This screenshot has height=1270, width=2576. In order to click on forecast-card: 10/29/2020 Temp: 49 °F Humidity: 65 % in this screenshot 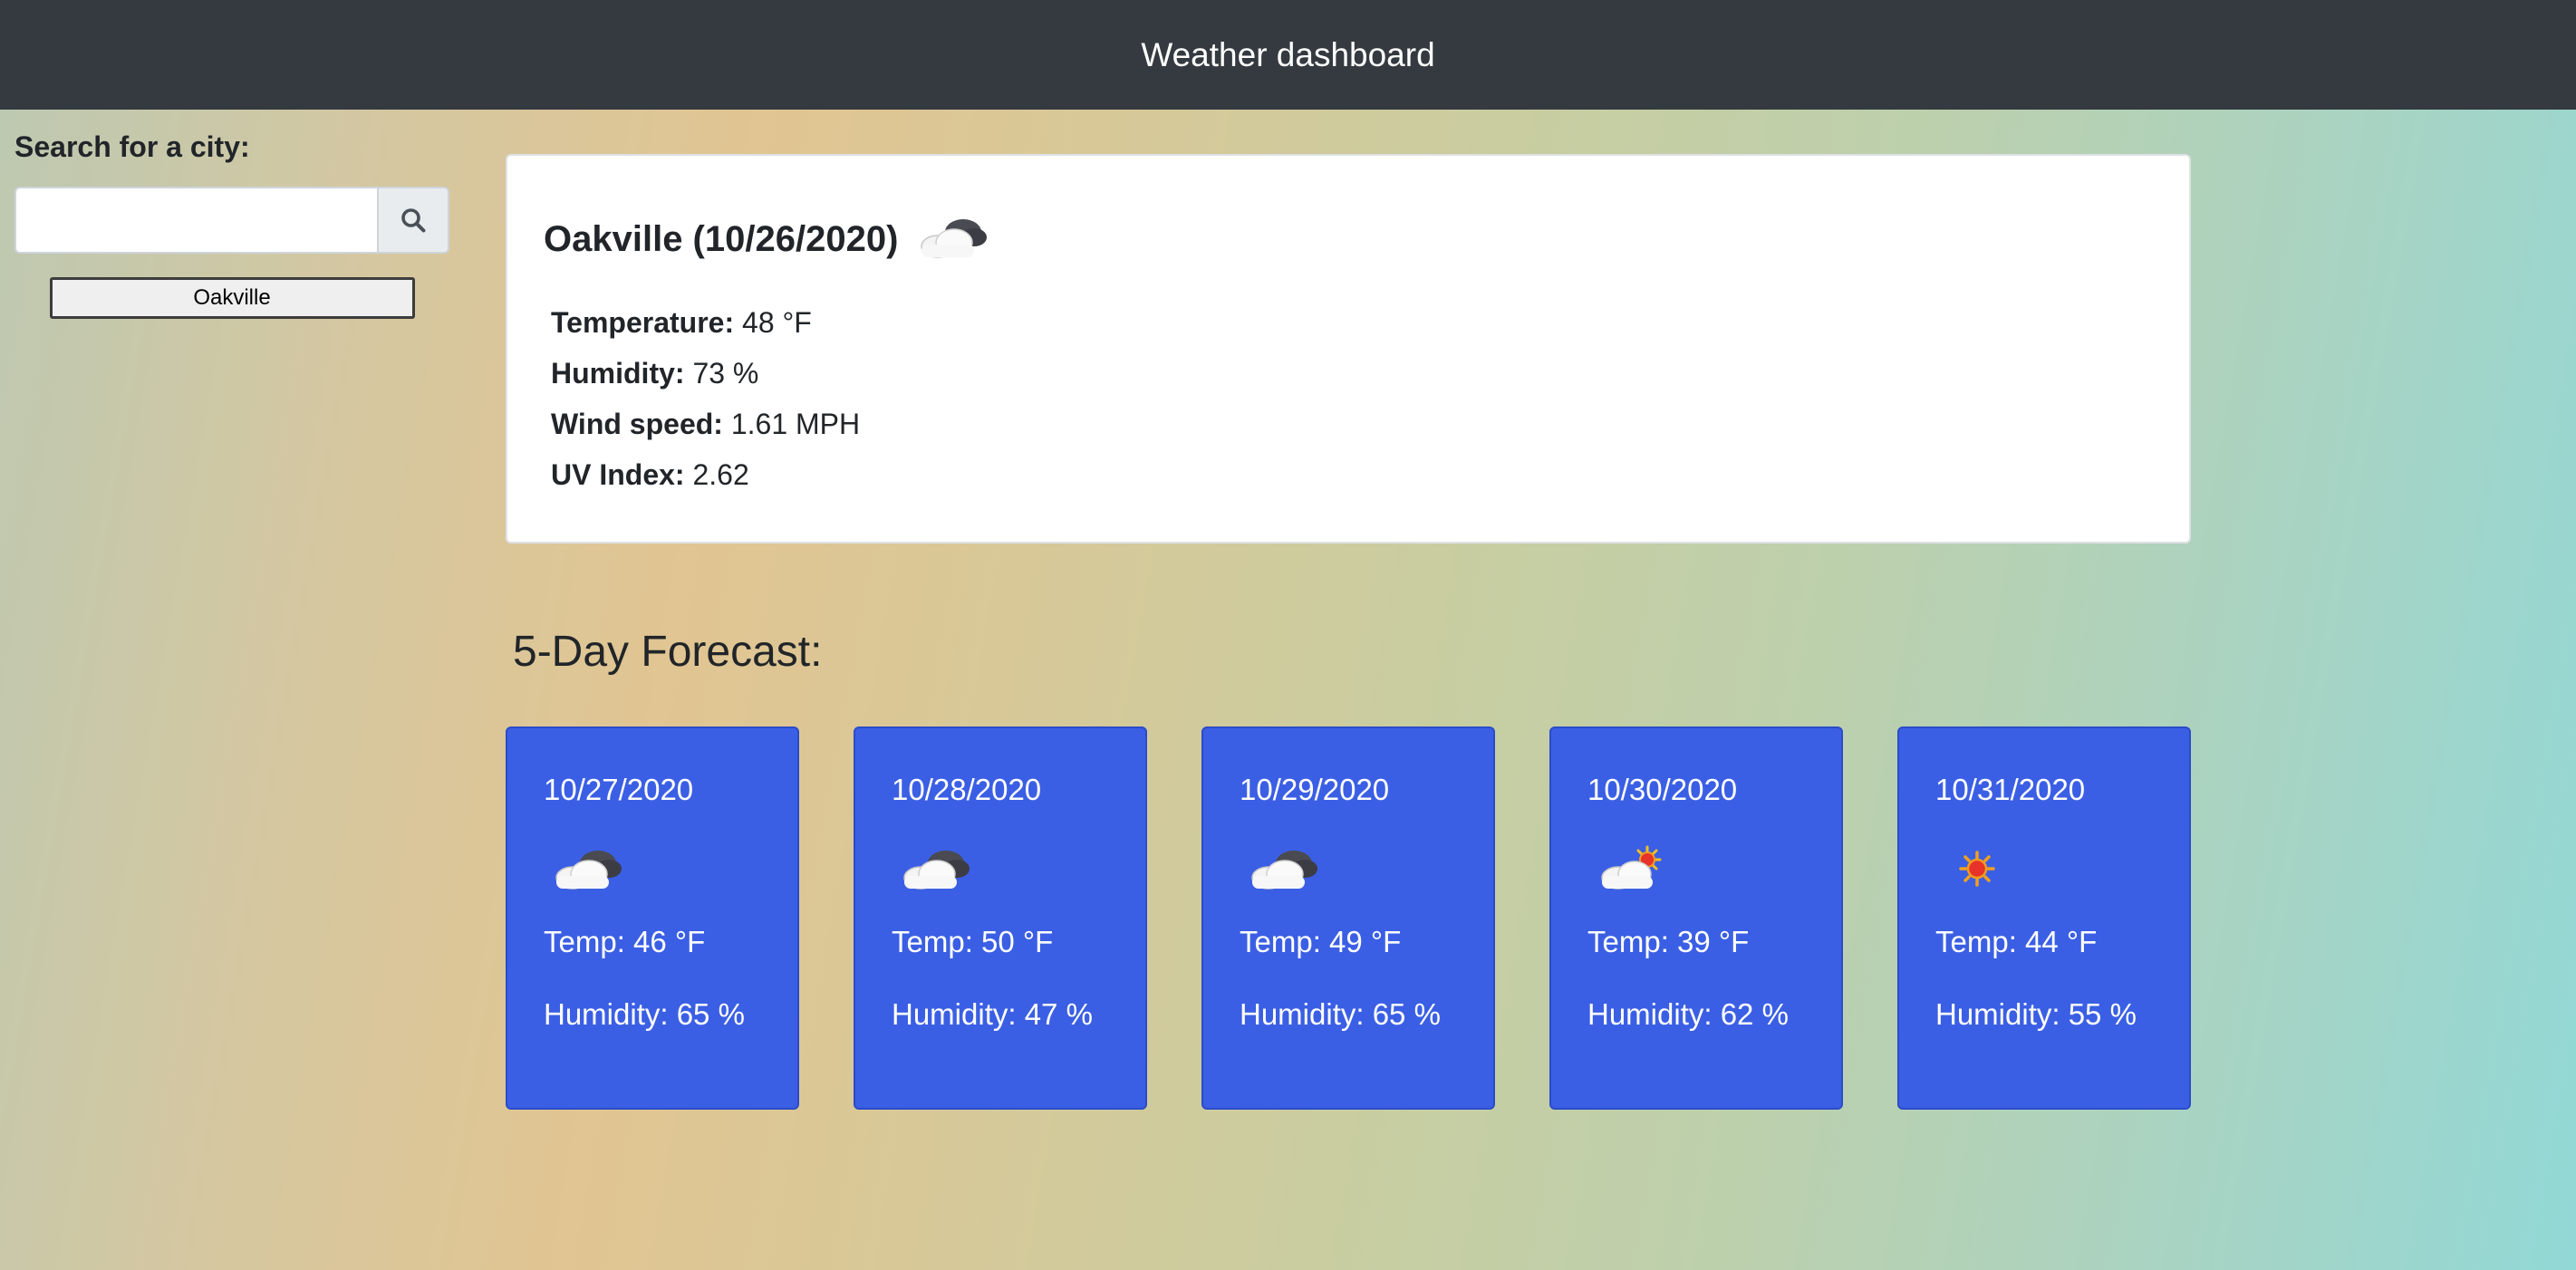, I will do `click(1348, 918)`.